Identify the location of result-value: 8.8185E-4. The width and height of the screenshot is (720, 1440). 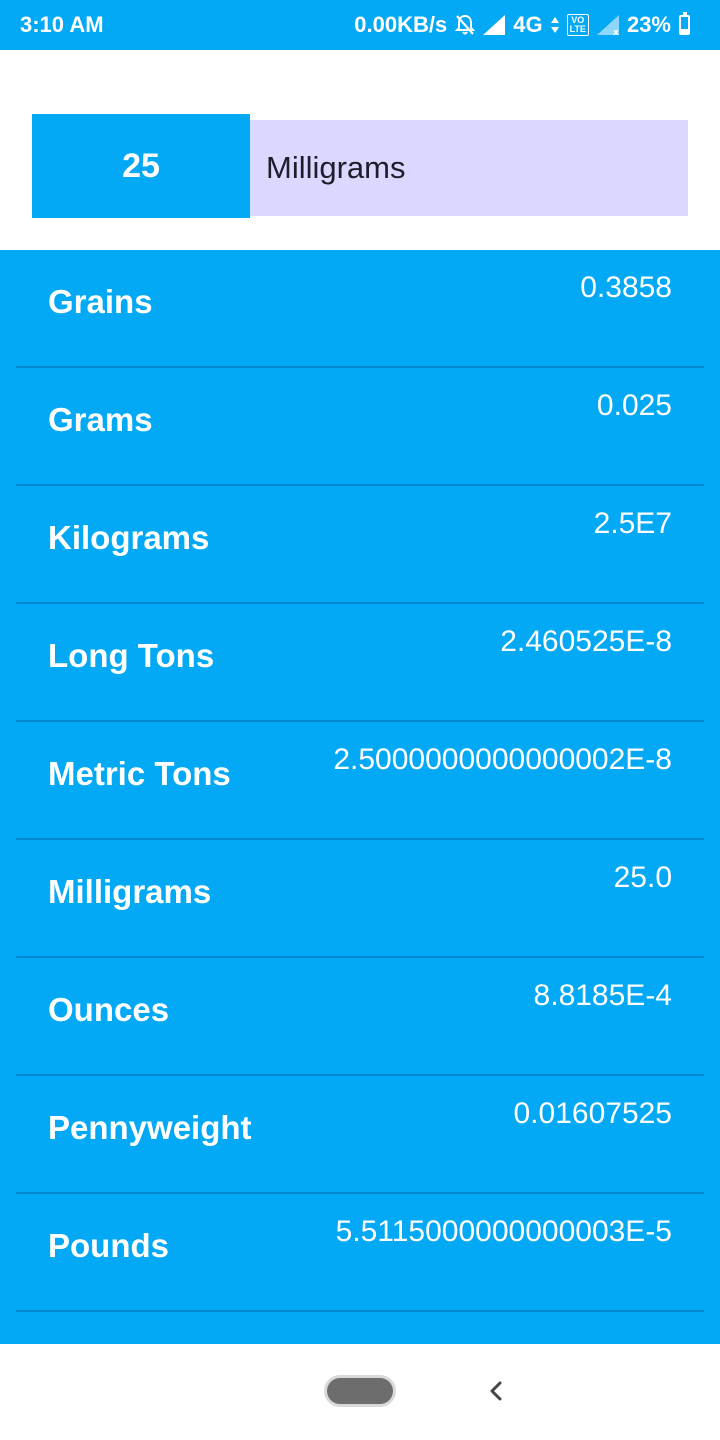
(602, 995).